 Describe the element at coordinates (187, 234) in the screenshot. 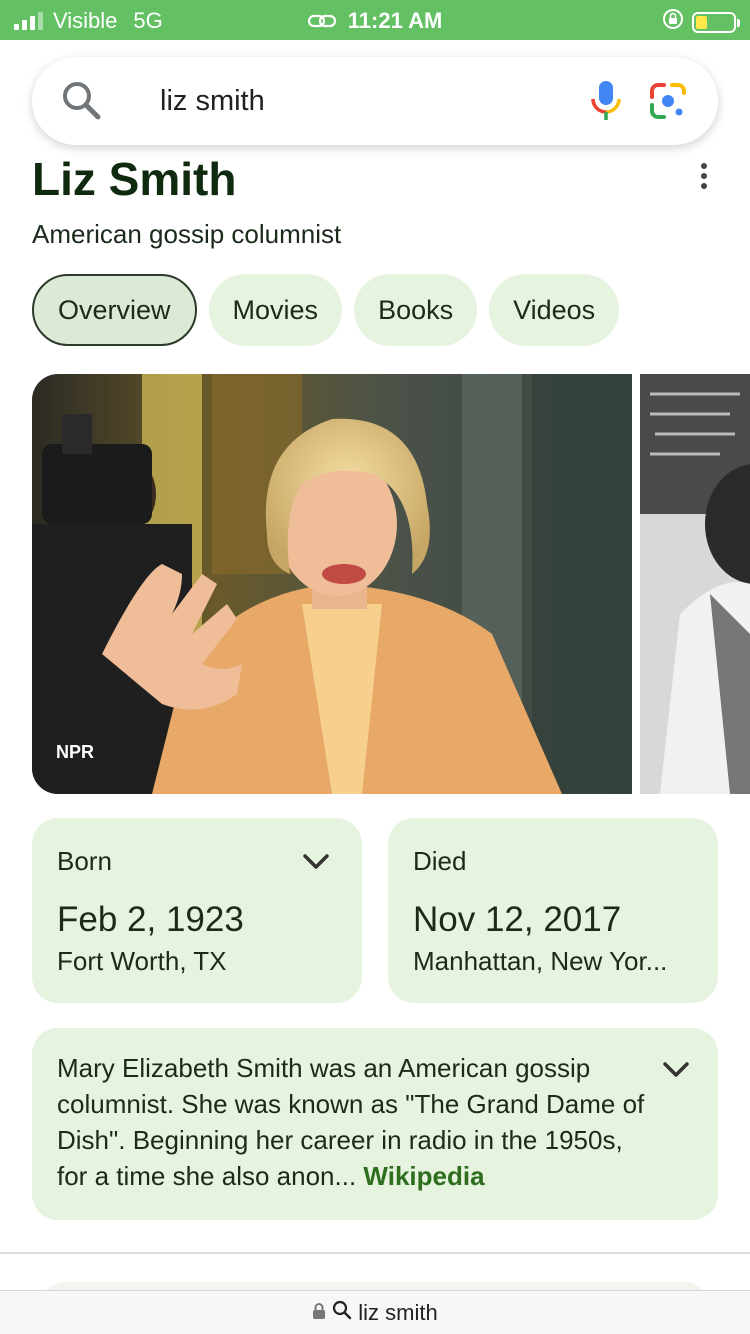

I see `subtitle: American gossip columnist` at that location.